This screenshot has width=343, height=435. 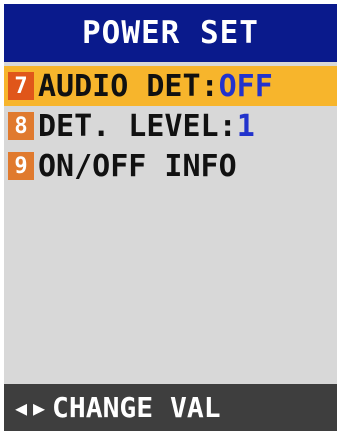 What do you see at coordinates (246, 86) in the screenshot?
I see `menu-item-value: OFF` at bounding box center [246, 86].